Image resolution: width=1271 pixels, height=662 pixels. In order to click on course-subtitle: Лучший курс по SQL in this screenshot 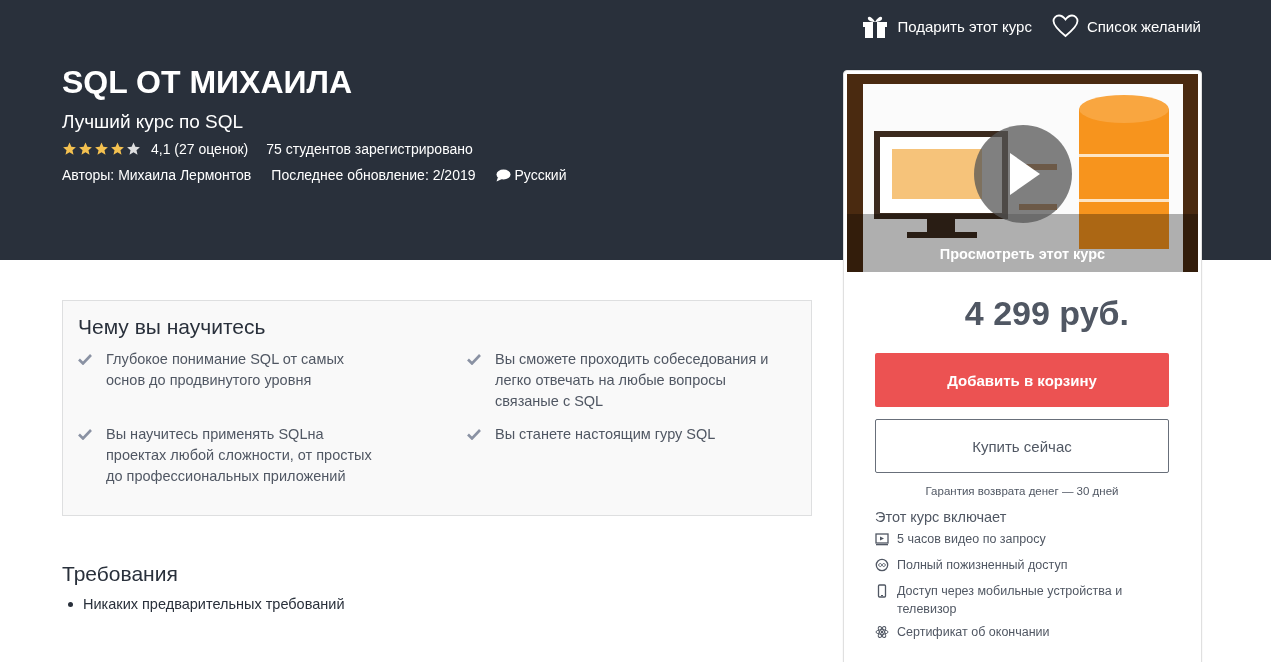, I will do `click(153, 122)`.